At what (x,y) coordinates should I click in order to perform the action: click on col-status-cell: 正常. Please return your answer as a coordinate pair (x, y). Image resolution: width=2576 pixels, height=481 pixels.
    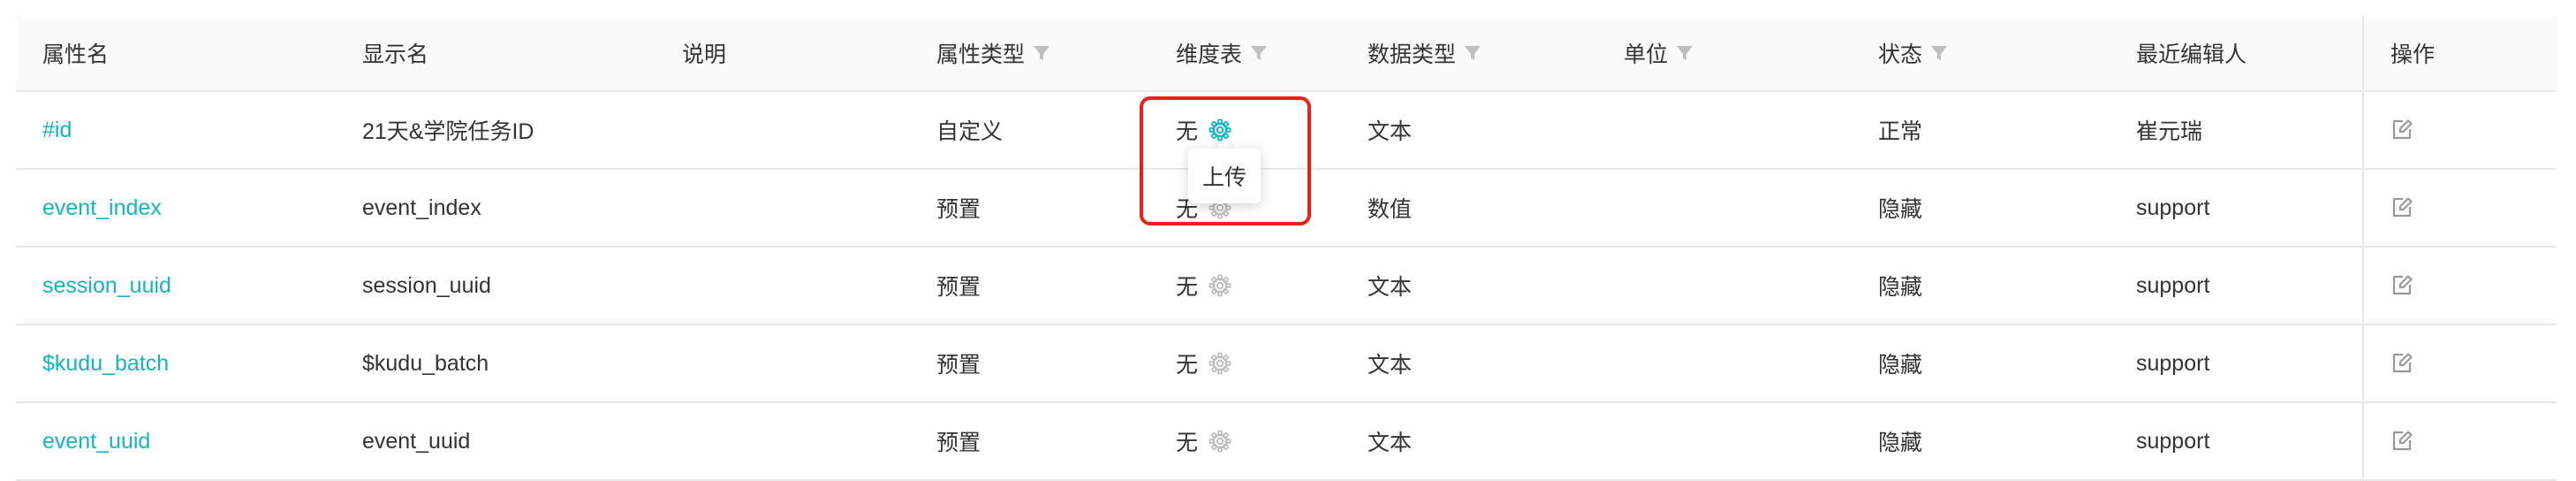
    Looking at the image, I should click on (1900, 130).